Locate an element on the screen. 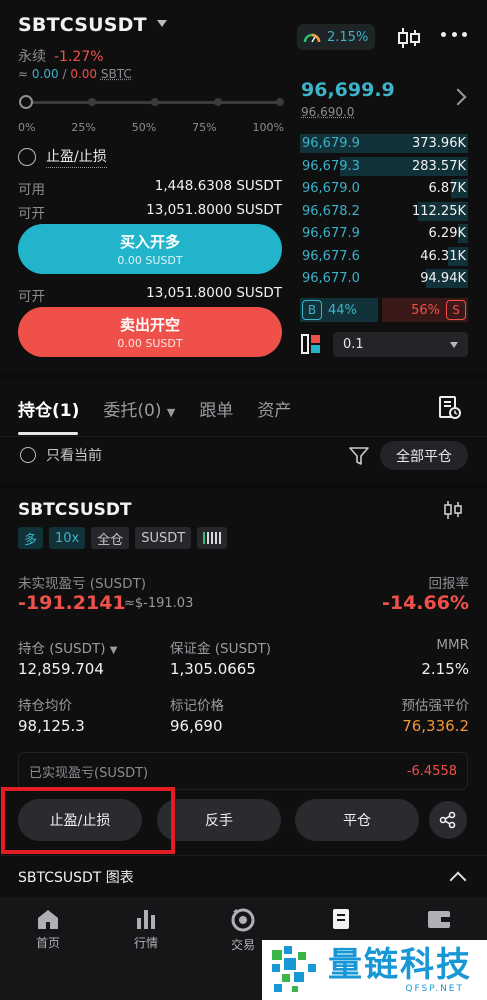 The height and width of the screenshot is (1000, 487). realized-pnl-label: 已实现盈亏(SUSDT) is located at coordinates (89, 773).